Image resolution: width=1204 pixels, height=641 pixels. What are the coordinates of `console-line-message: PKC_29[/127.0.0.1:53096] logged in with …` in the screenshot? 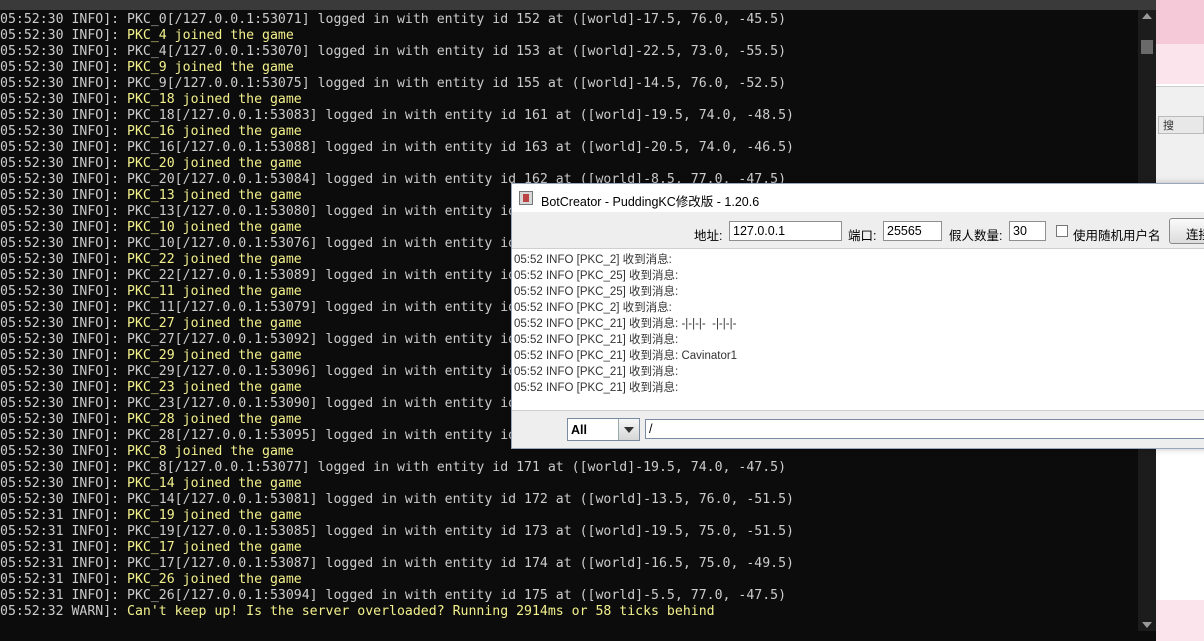 It's located at (322, 371).